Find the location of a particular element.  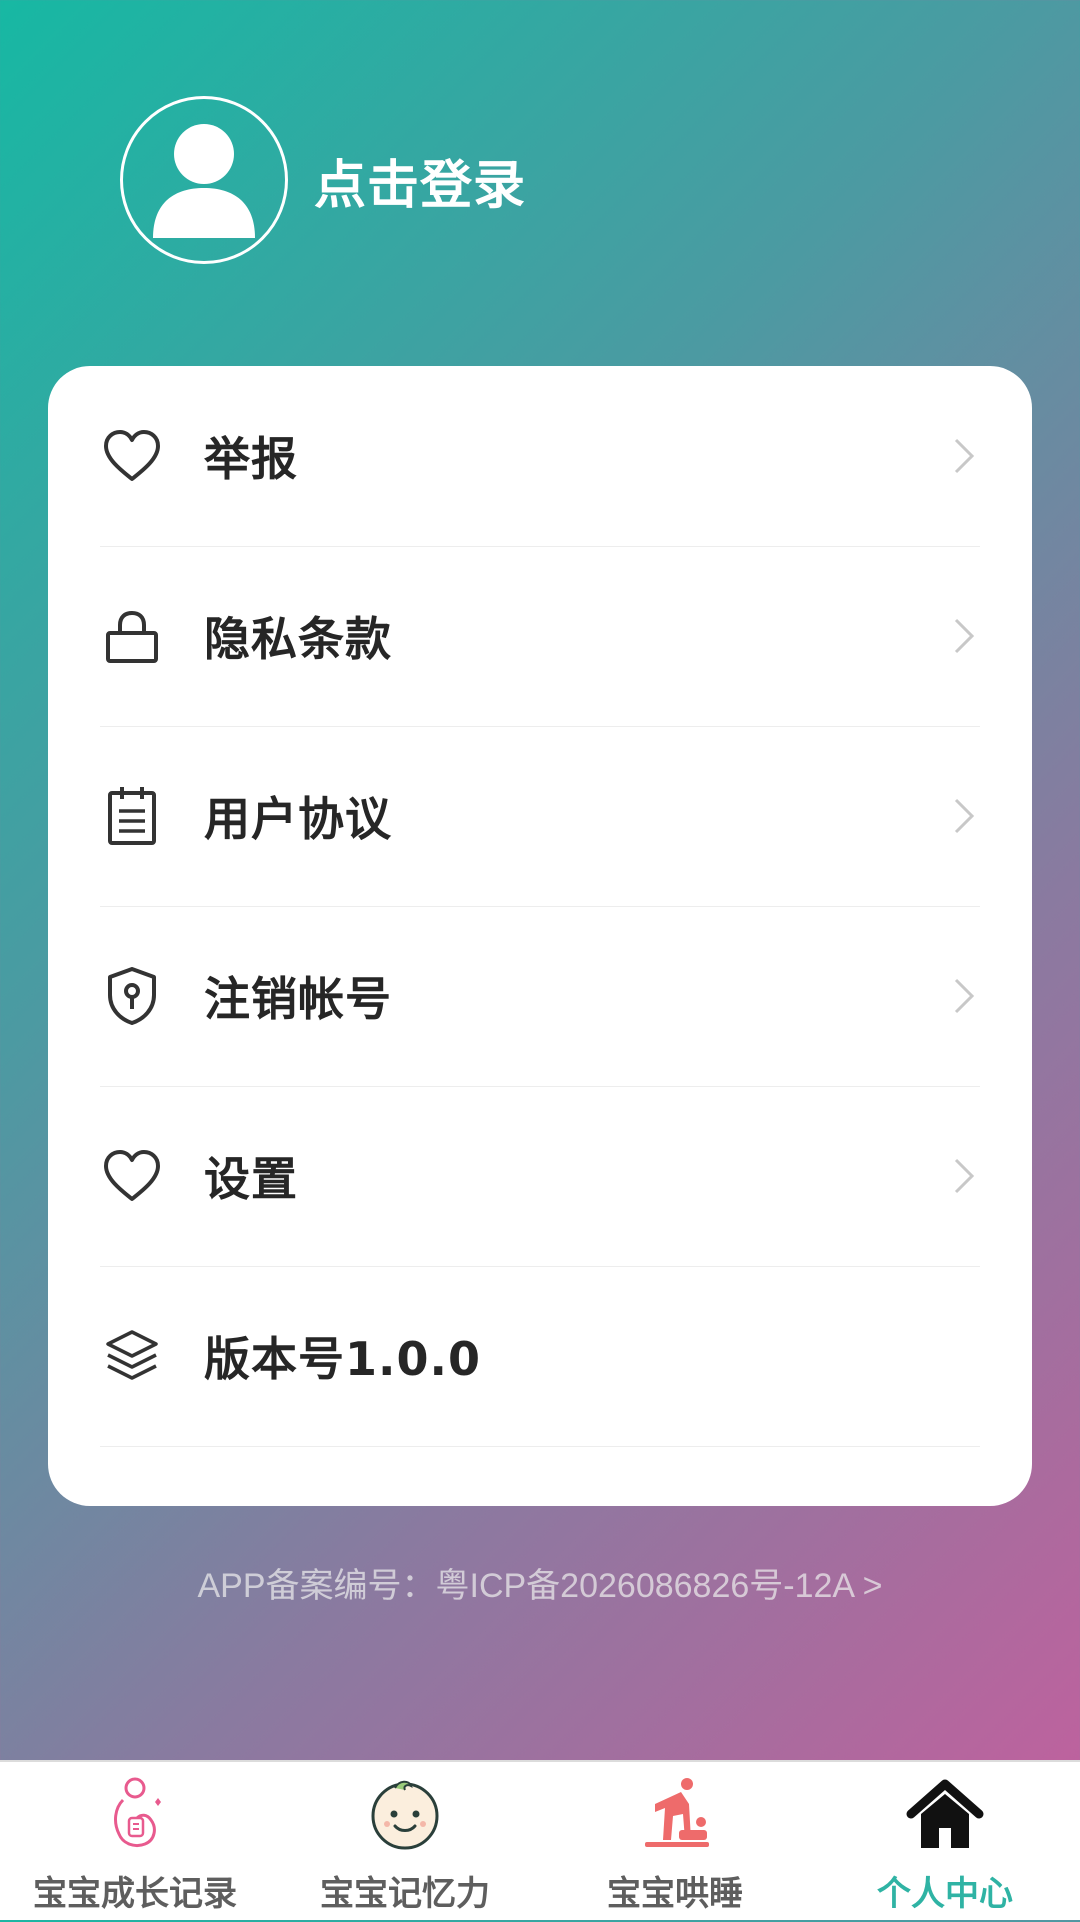

avatar is located at coordinates (204, 180).